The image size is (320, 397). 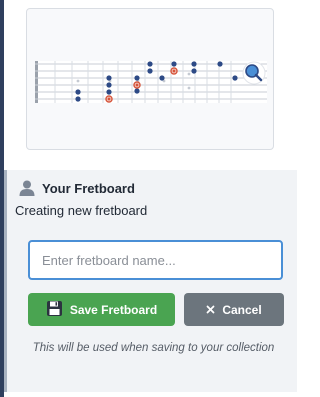 What do you see at coordinates (113, 309) in the screenshot?
I see `save-button-label: Save Fretboard` at bounding box center [113, 309].